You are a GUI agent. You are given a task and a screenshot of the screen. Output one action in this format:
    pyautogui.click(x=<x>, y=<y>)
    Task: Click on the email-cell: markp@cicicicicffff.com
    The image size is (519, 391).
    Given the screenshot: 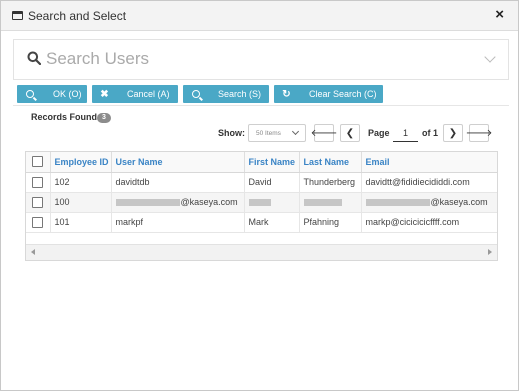 What is the action you would take?
    pyautogui.click(x=429, y=222)
    